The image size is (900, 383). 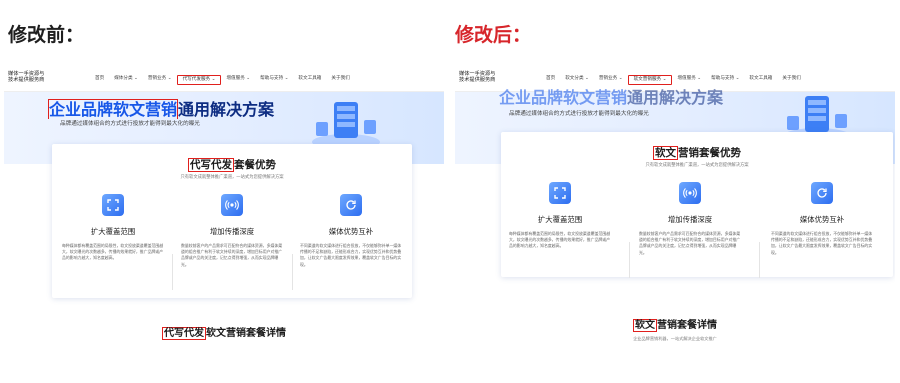 What do you see at coordinates (709, 153) in the screenshot?
I see `card-title-rest: 营销套餐优势` at bounding box center [709, 153].